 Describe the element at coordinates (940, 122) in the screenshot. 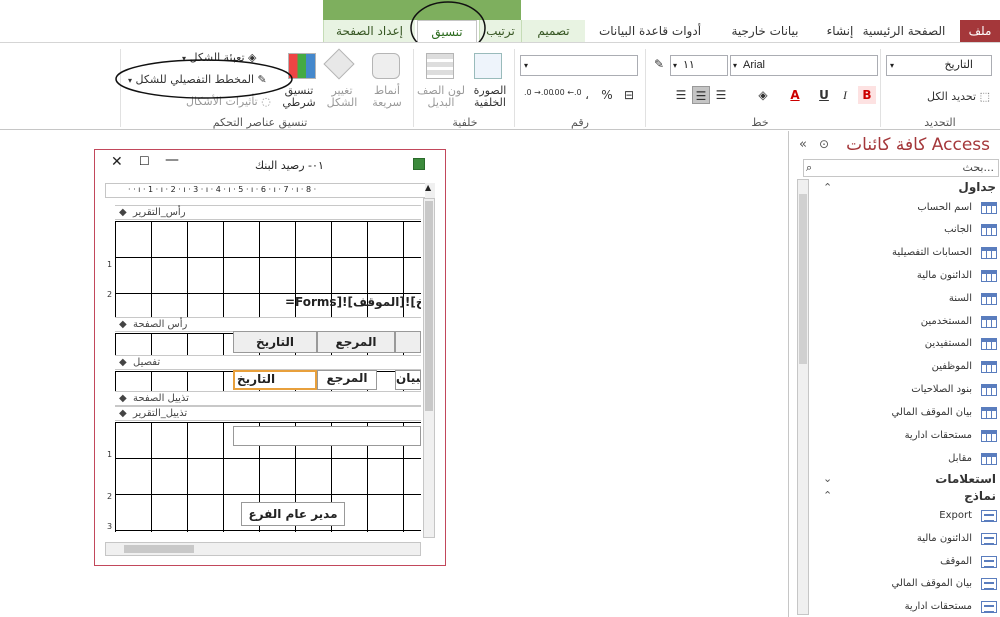

I see `selection-group-label: التحديد` at that location.